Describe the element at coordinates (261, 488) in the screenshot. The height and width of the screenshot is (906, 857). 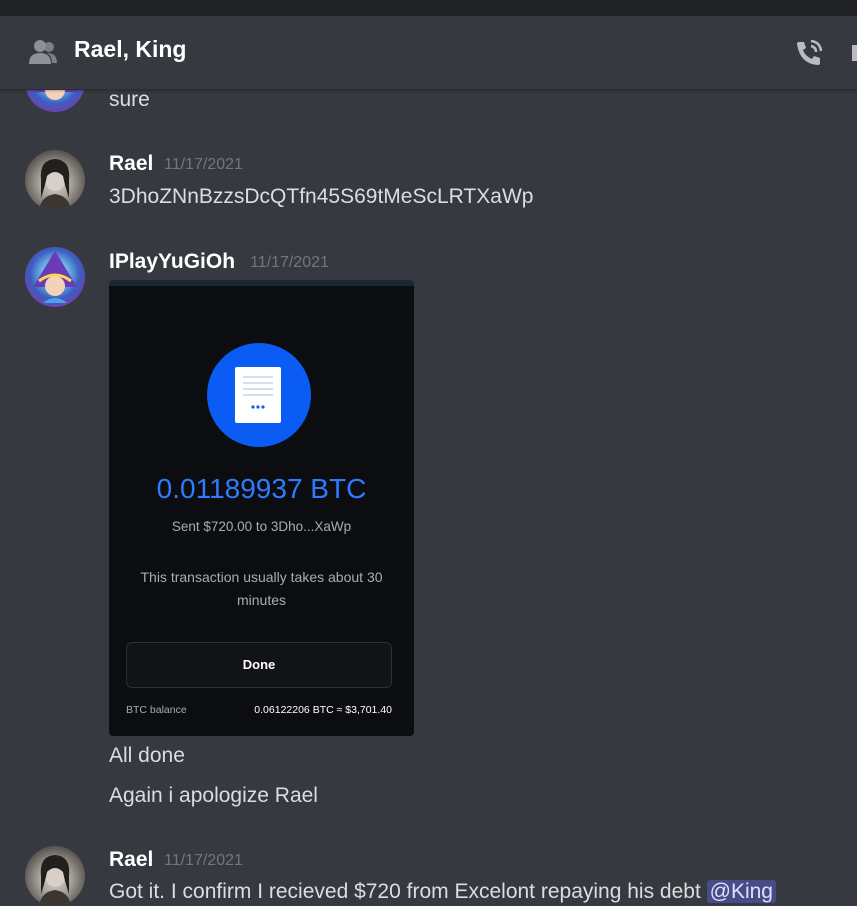
I see `btc-amount: 0.01189937 BTC` at that location.